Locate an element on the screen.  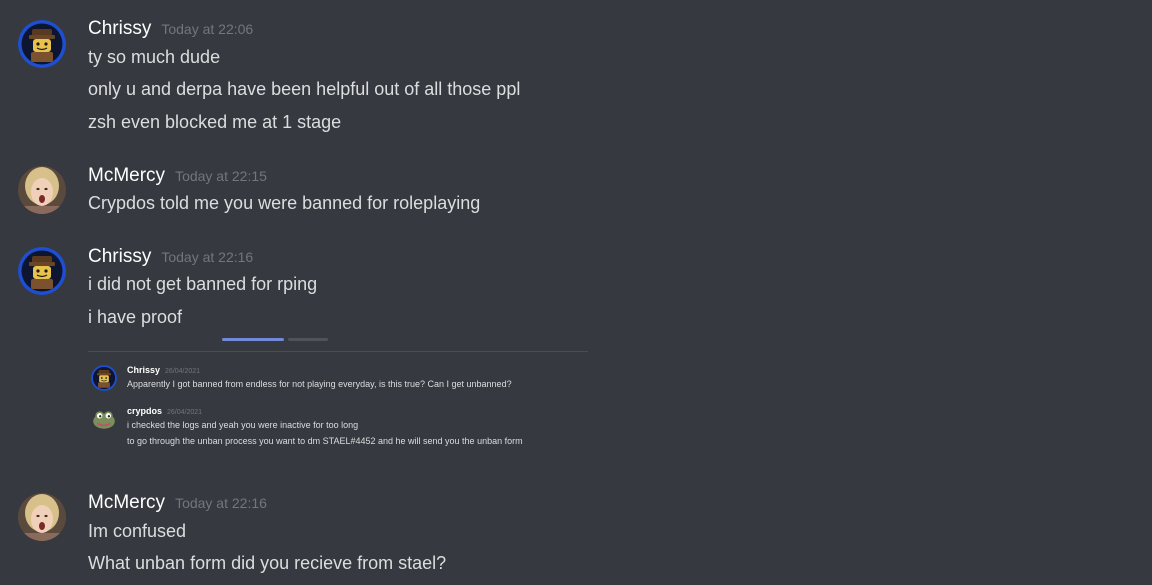
message-author: Chrissy Today at 22:16 is located at coordinates (170, 257).